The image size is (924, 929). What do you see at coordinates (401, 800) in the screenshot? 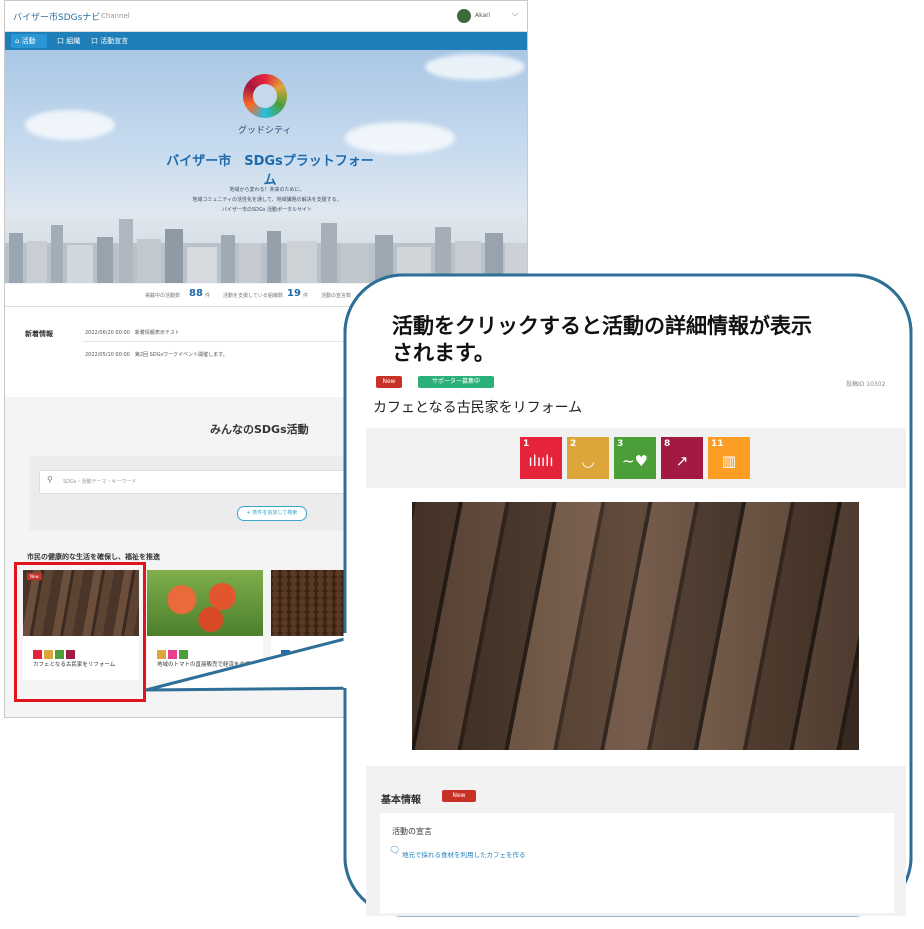
I see `basic-info-heading: 基本情報` at bounding box center [401, 800].